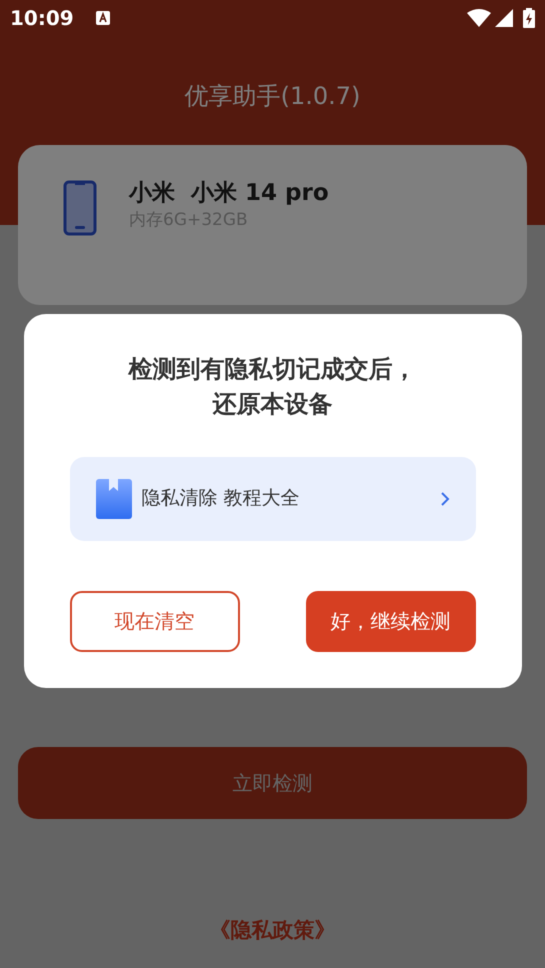 The width and height of the screenshot is (545, 968). Describe the element at coordinates (272, 96) in the screenshot. I see `app-title: 优享助手(1.0.7)` at that location.